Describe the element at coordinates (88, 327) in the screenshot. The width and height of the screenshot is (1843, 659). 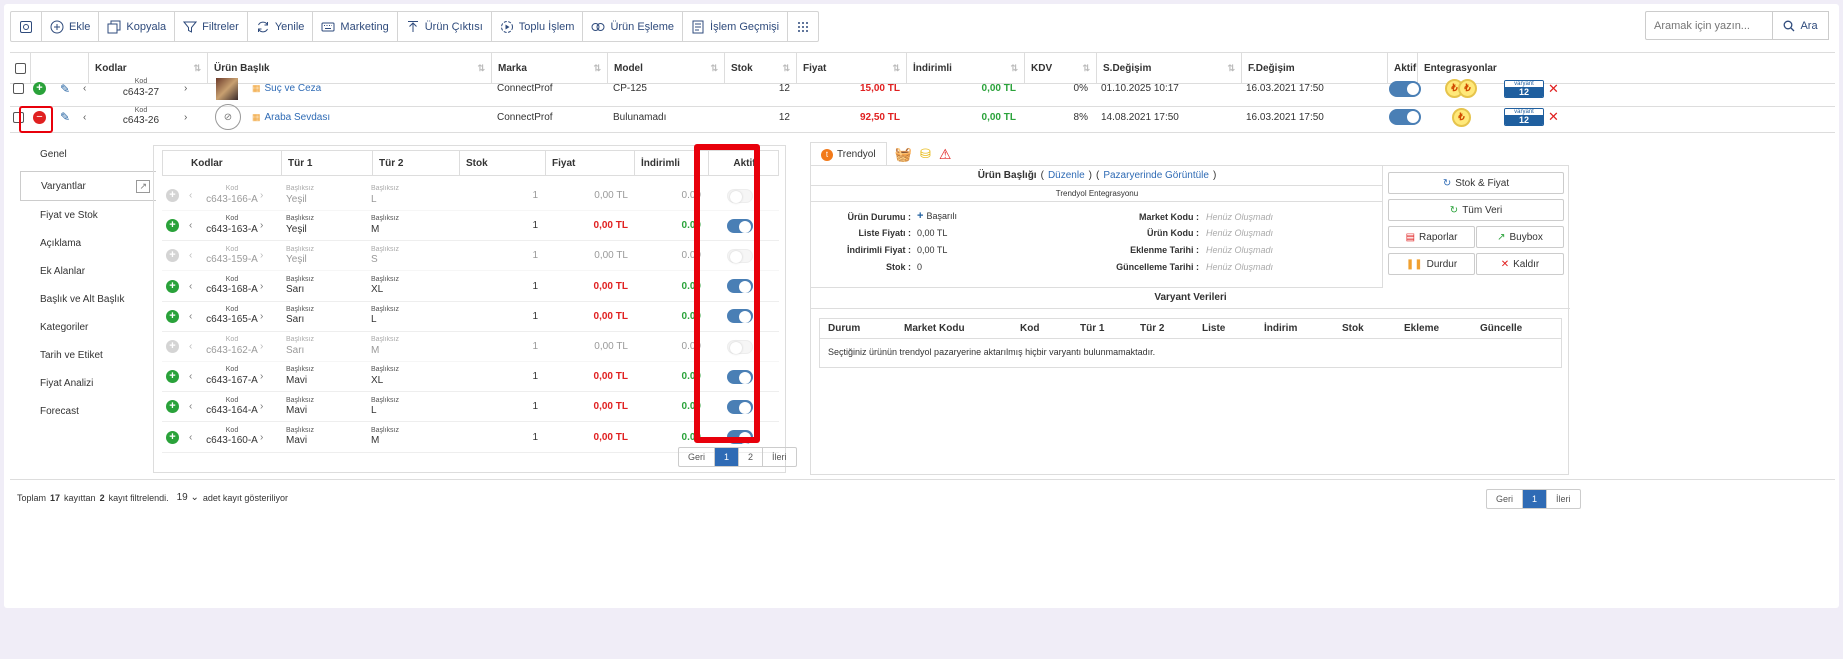
I see `nav-kategoriler: Kategoriler` at that location.